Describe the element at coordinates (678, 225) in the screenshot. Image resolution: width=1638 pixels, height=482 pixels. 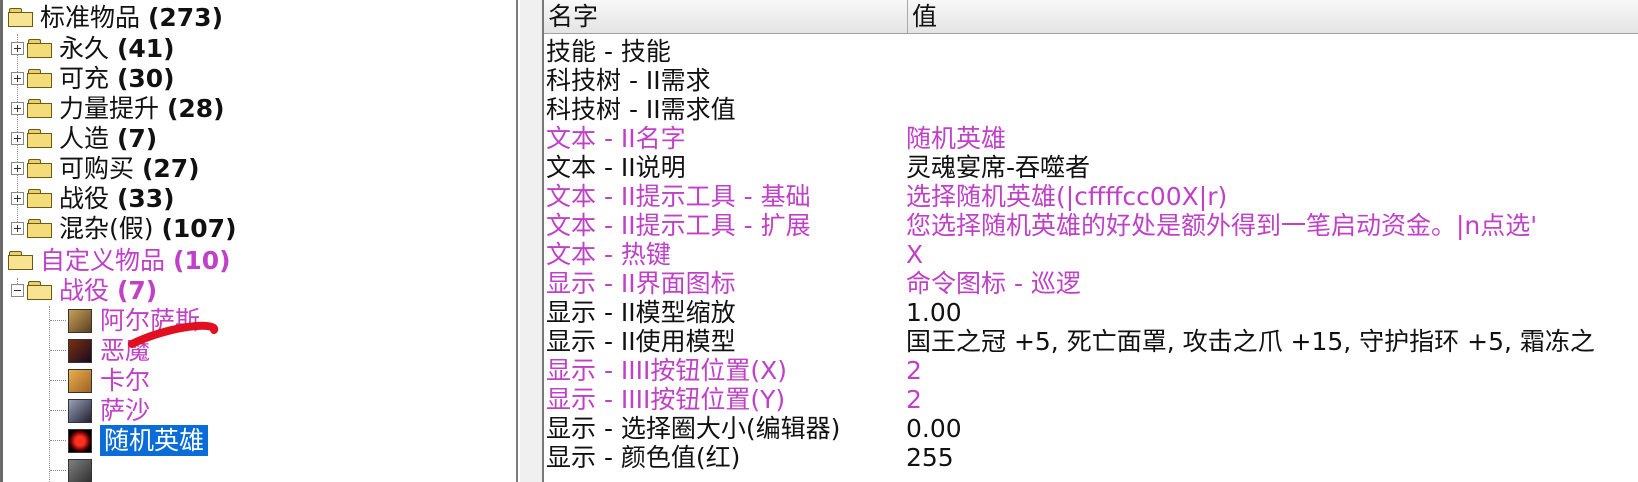
I see `property-name-cell: 文本 - II提示工具 - 扩展` at that location.